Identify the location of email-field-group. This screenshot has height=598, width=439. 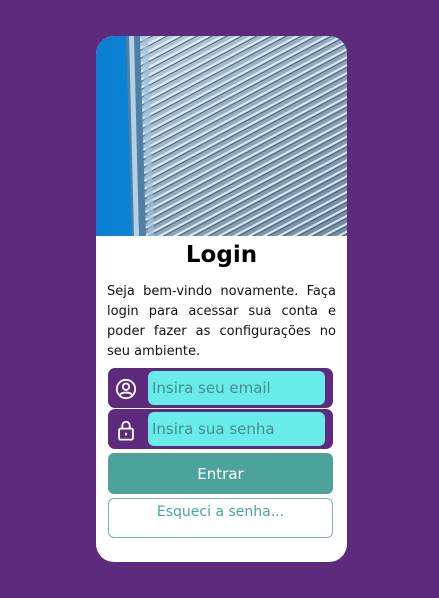
(220, 388).